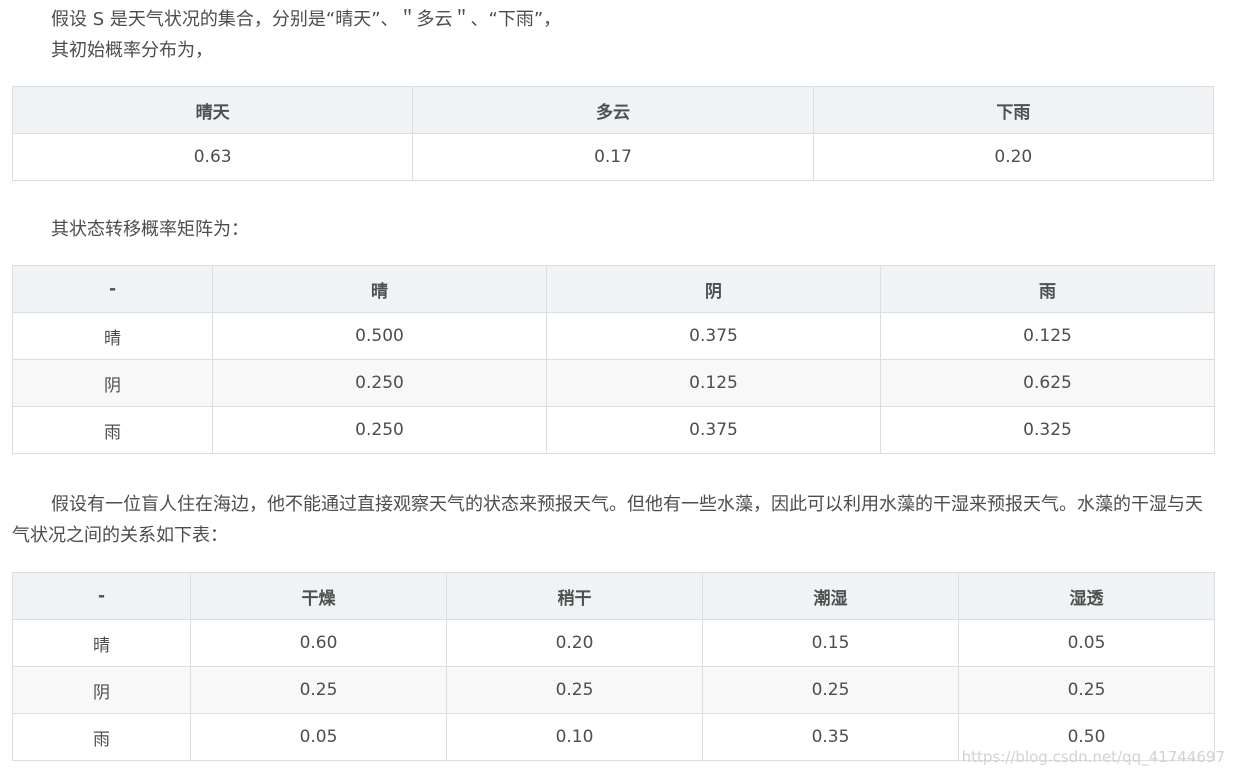 This screenshot has width=1233, height=777. I want to click on header-cell: 多云, so click(613, 110).